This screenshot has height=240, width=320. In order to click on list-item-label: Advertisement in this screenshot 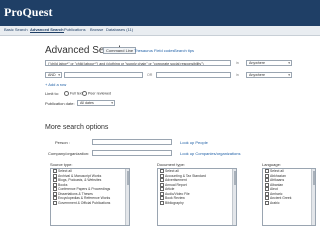, I will do `click(176, 180)`.